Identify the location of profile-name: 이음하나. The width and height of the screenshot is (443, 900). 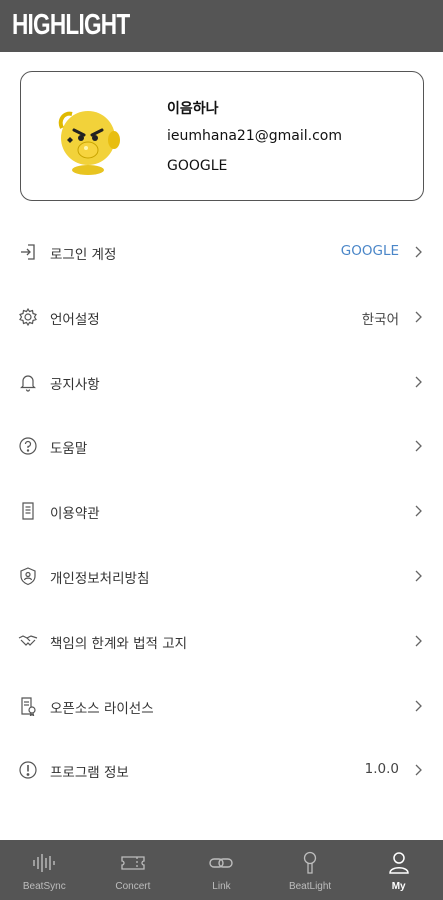
(193, 109).